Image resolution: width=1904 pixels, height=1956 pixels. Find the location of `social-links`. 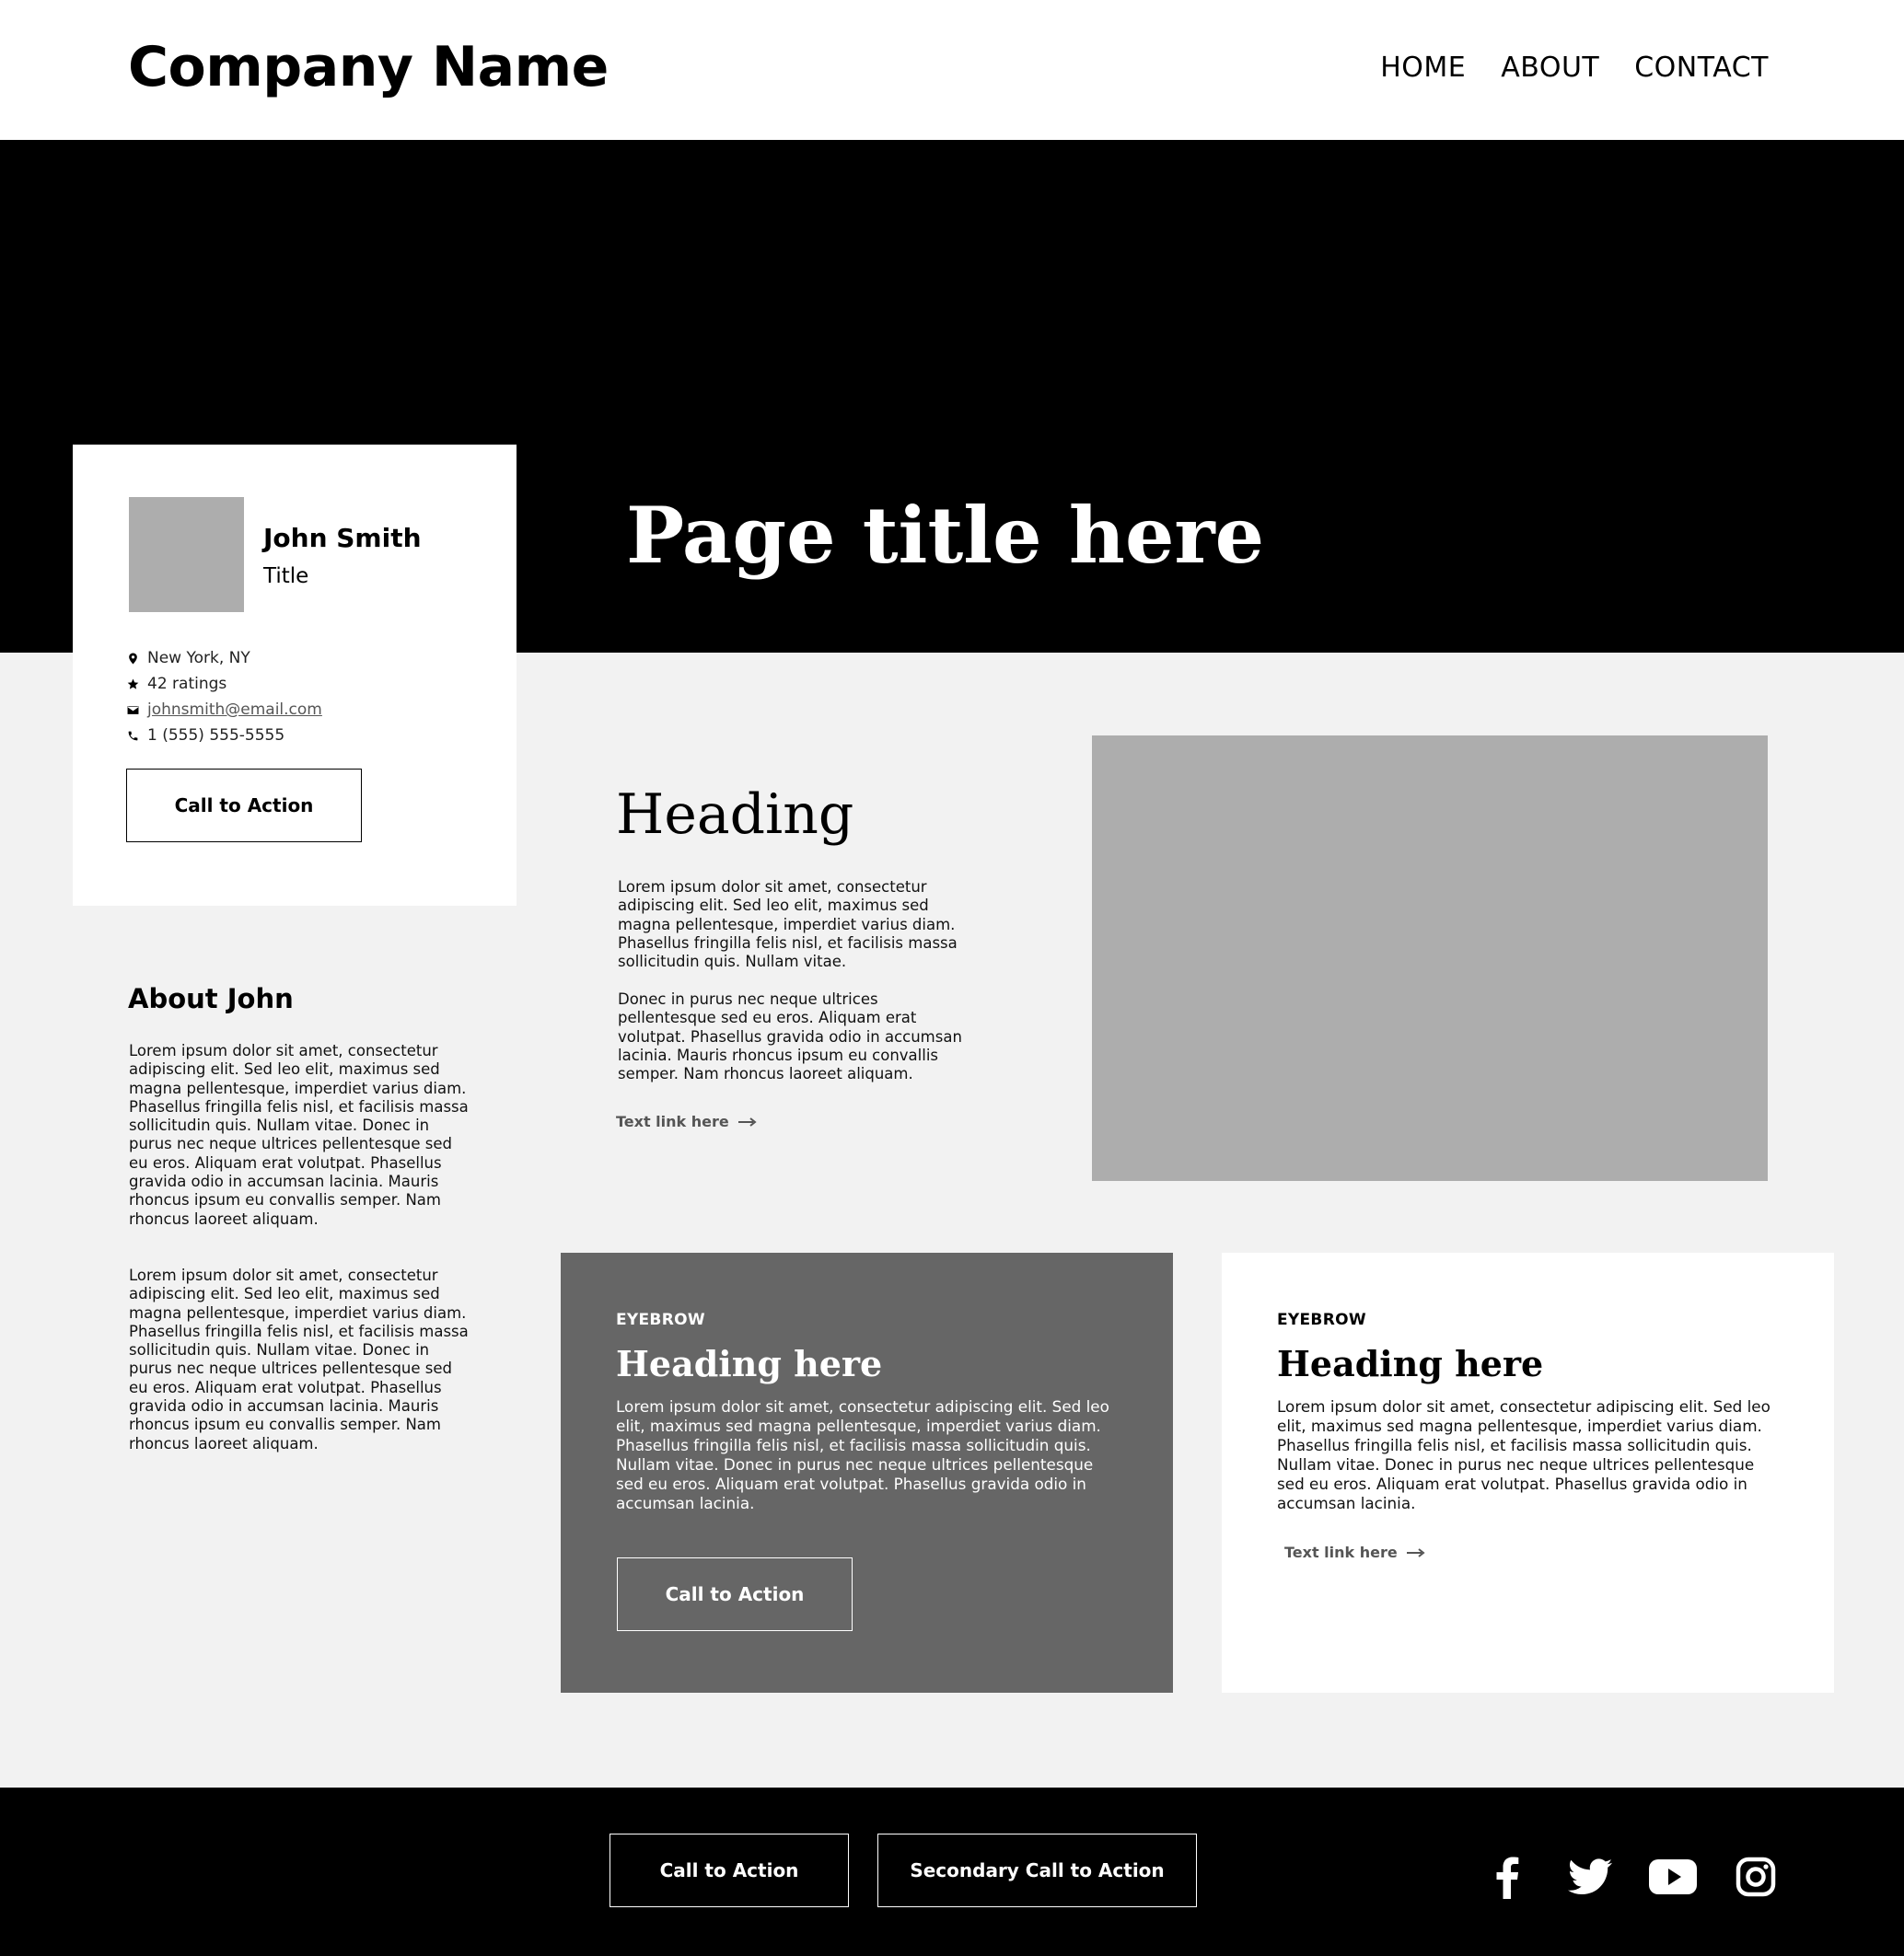

social-links is located at coordinates (1631, 1877).